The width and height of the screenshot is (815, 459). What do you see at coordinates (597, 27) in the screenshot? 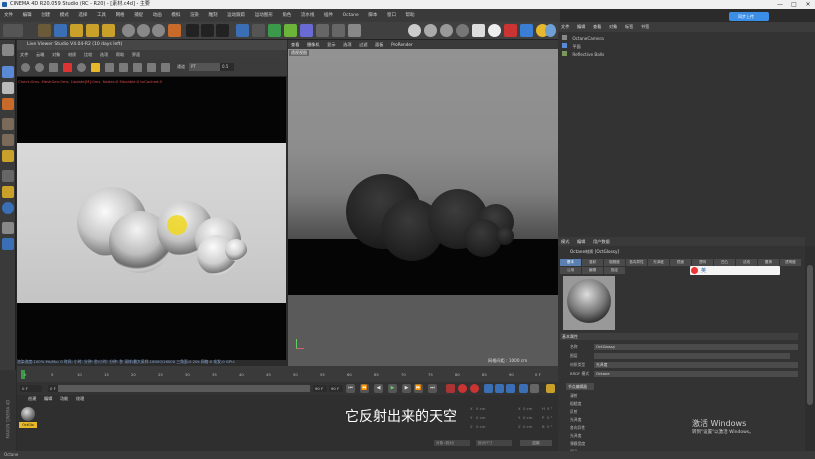
I see `om-menu-view: 查看` at bounding box center [597, 27].